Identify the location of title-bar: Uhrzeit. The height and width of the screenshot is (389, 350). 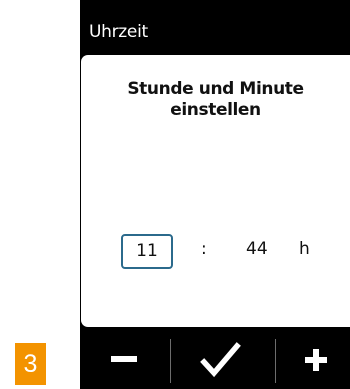
(215, 26).